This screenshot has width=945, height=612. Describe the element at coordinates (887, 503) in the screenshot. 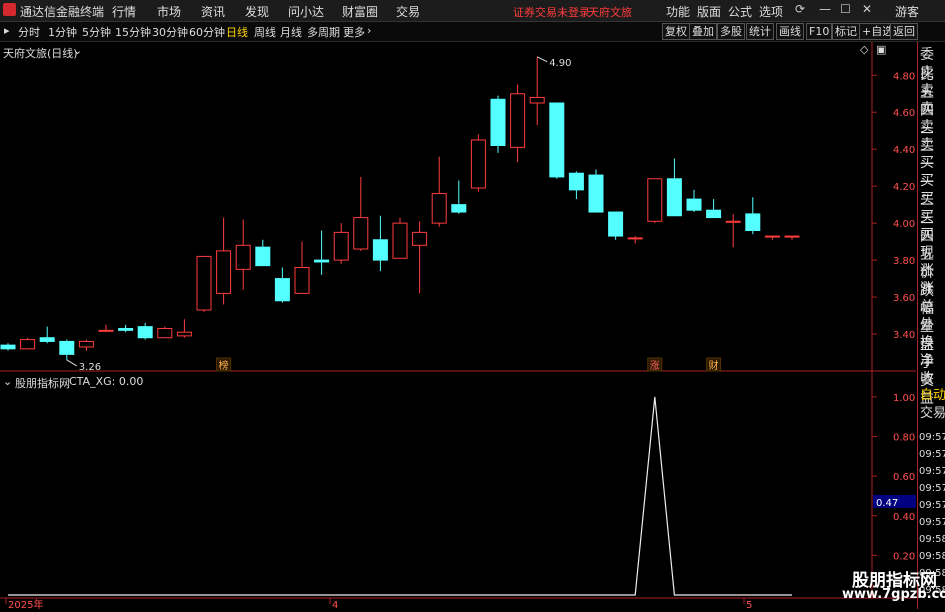

I see `indicator-current-value: 0.47` at that location.